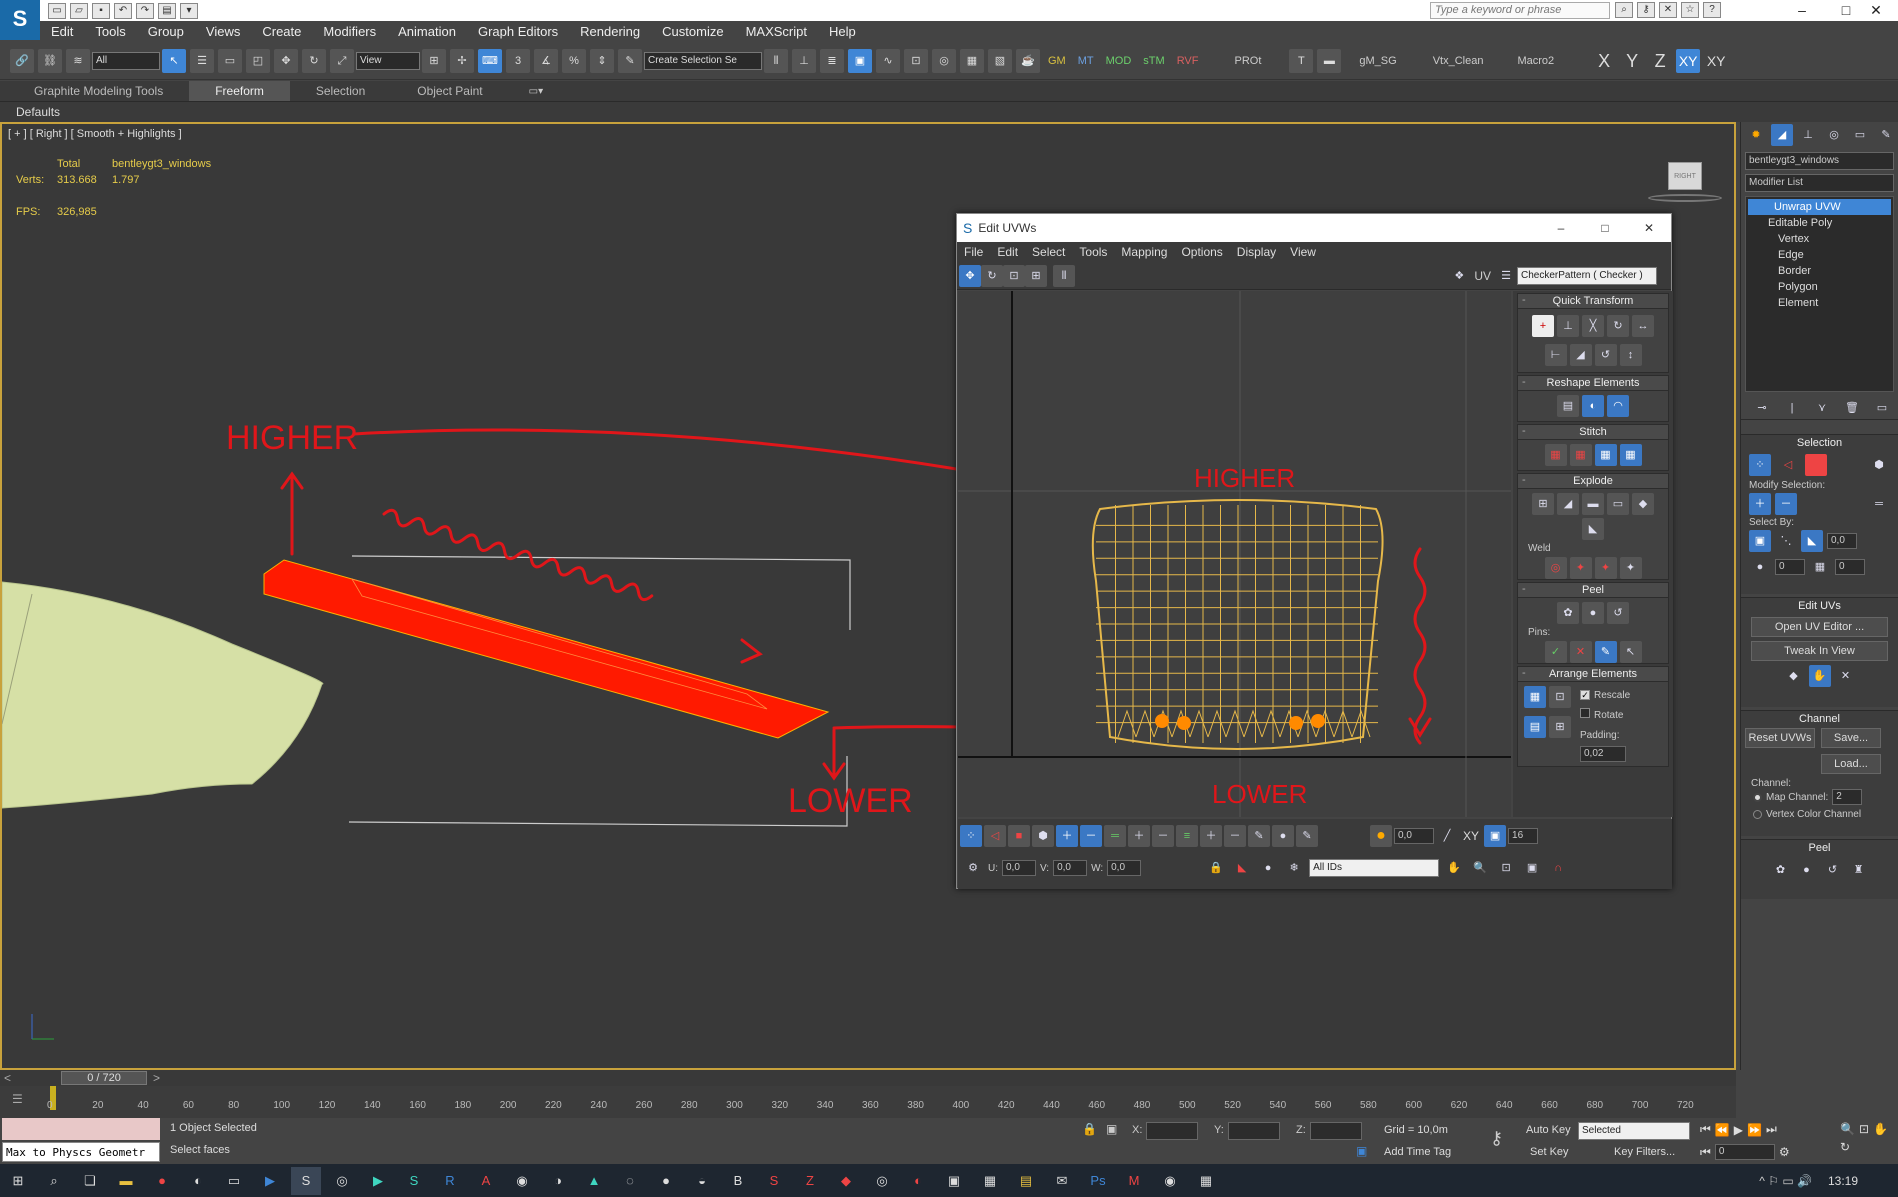 Image resolution: width=1898 pixels, height=1197 pixels. I want to click on unpin-selected-icon: ✕, so click(1580, 652).